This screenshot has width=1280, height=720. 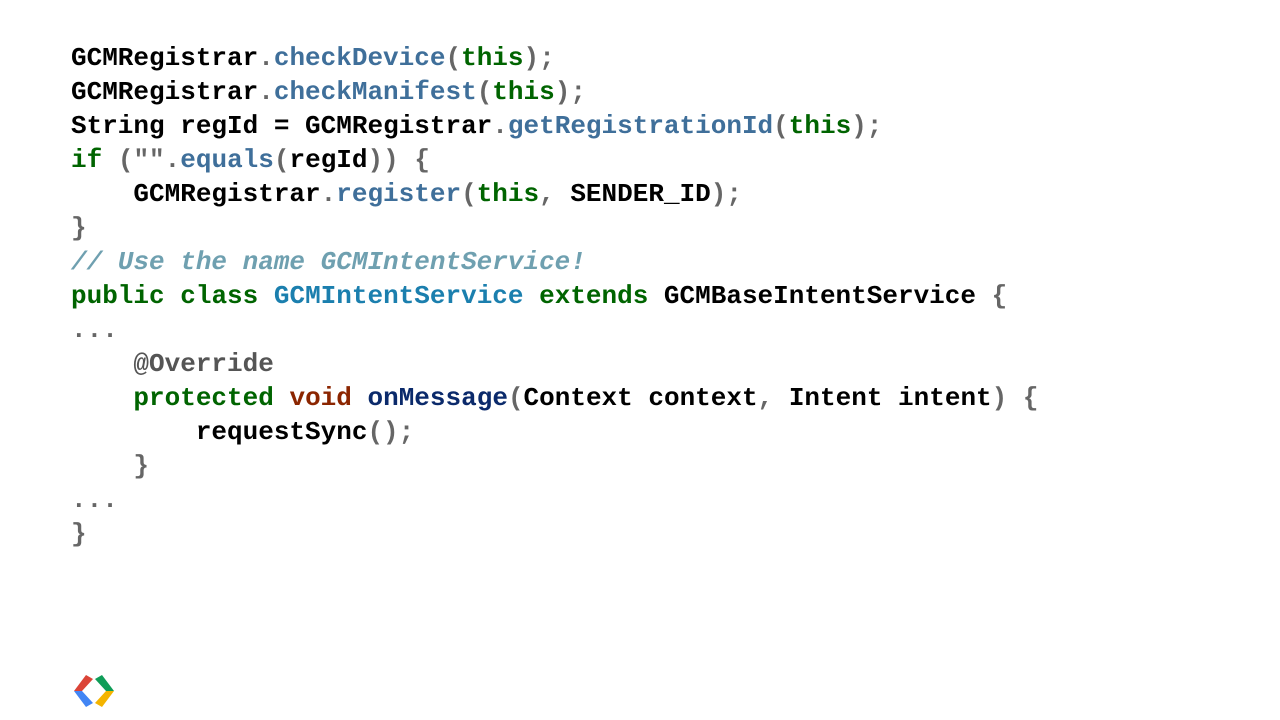 What do you see at coordinates (398, 296) in the screenshot?
I see `code-token: GCMIntentService` at bounding box center [398, 296].